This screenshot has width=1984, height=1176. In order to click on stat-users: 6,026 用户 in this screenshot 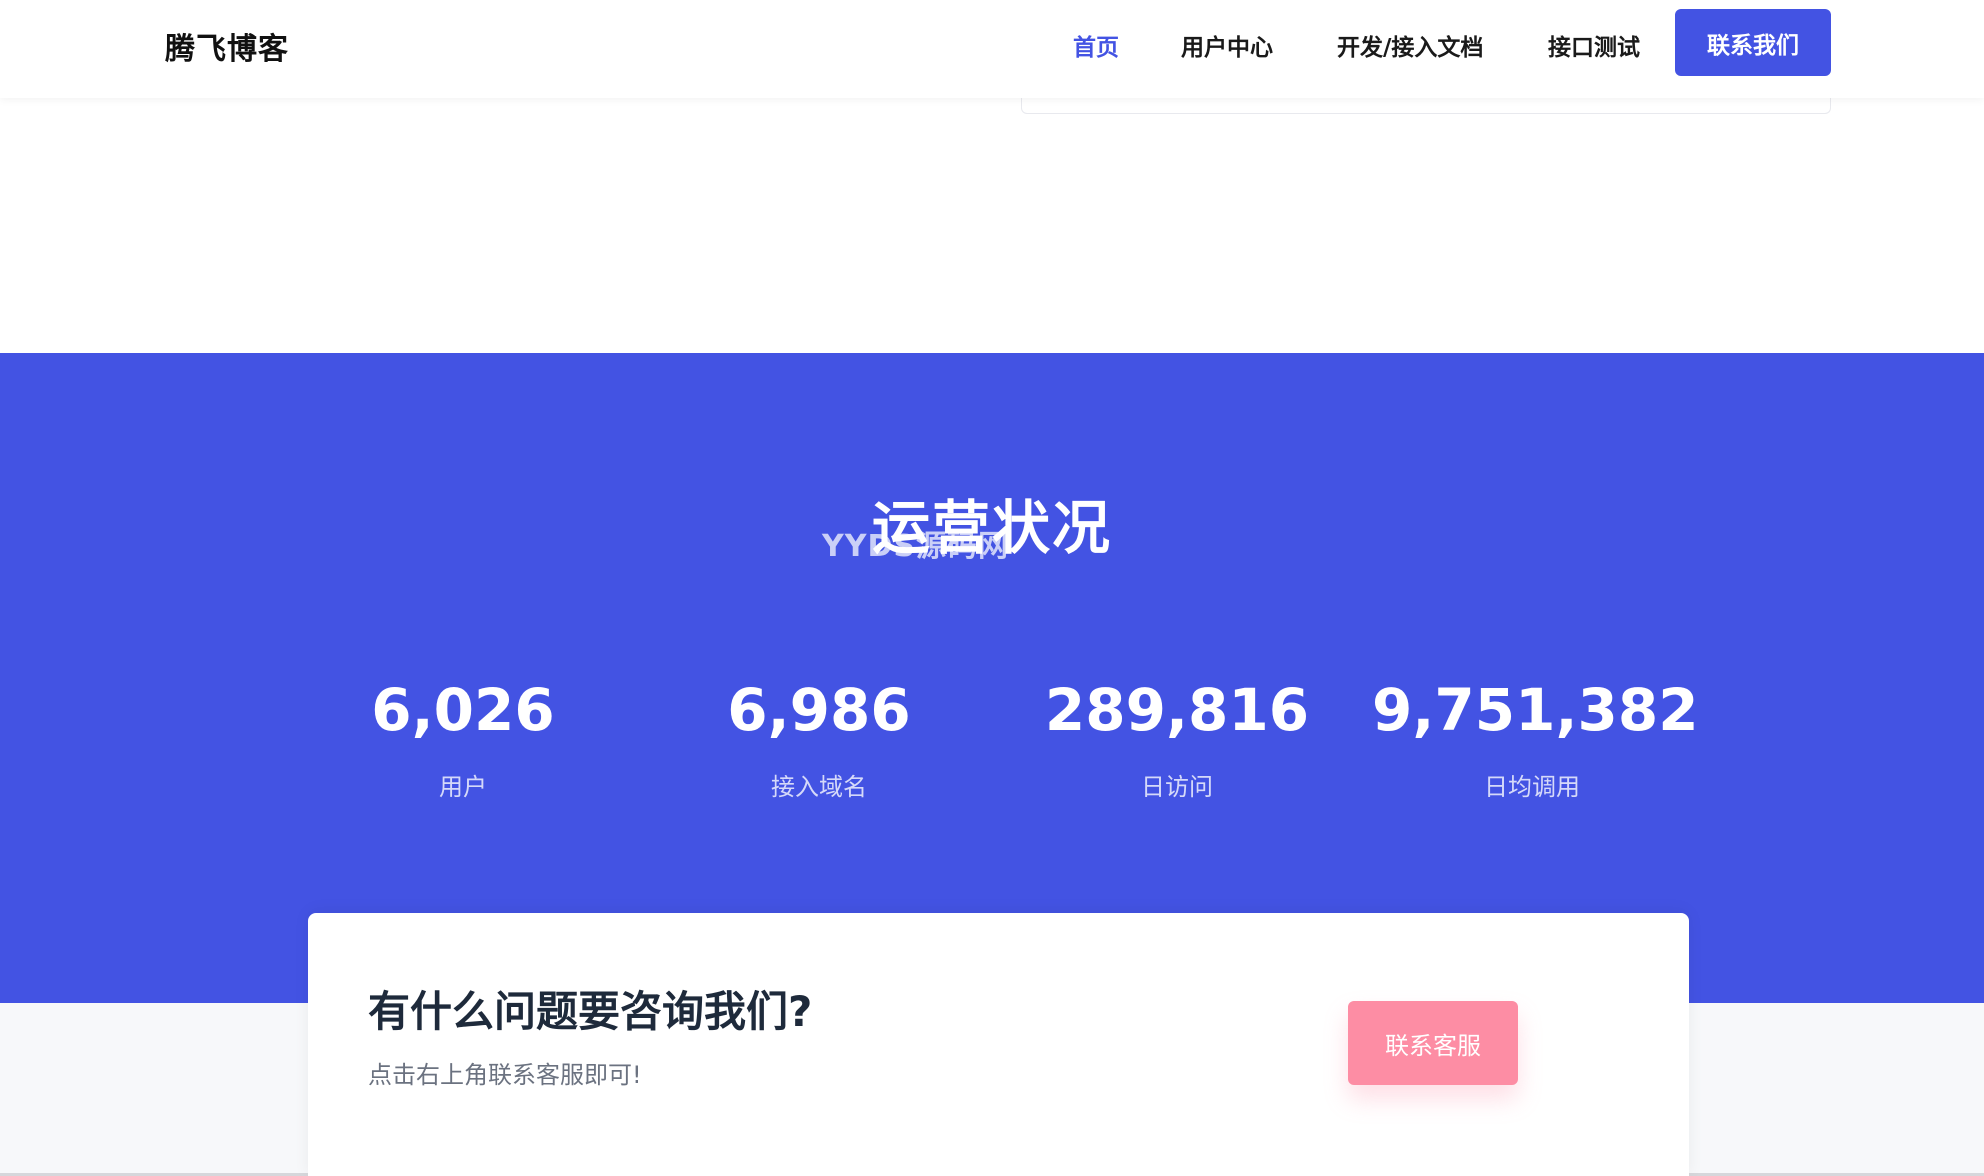, I will do `click(463, 738)`.